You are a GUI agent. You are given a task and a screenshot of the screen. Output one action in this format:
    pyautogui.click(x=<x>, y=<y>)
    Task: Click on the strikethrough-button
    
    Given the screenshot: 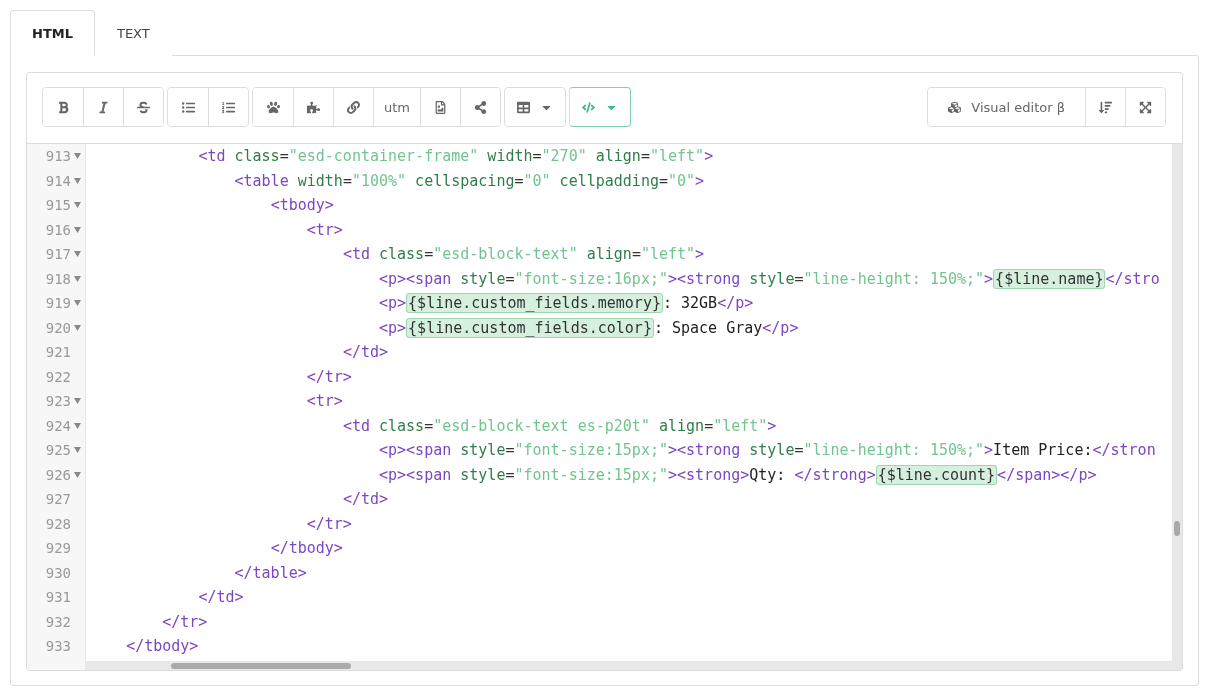 What is the action you would take?
    pyautogui.click(x=143, y=107)
    